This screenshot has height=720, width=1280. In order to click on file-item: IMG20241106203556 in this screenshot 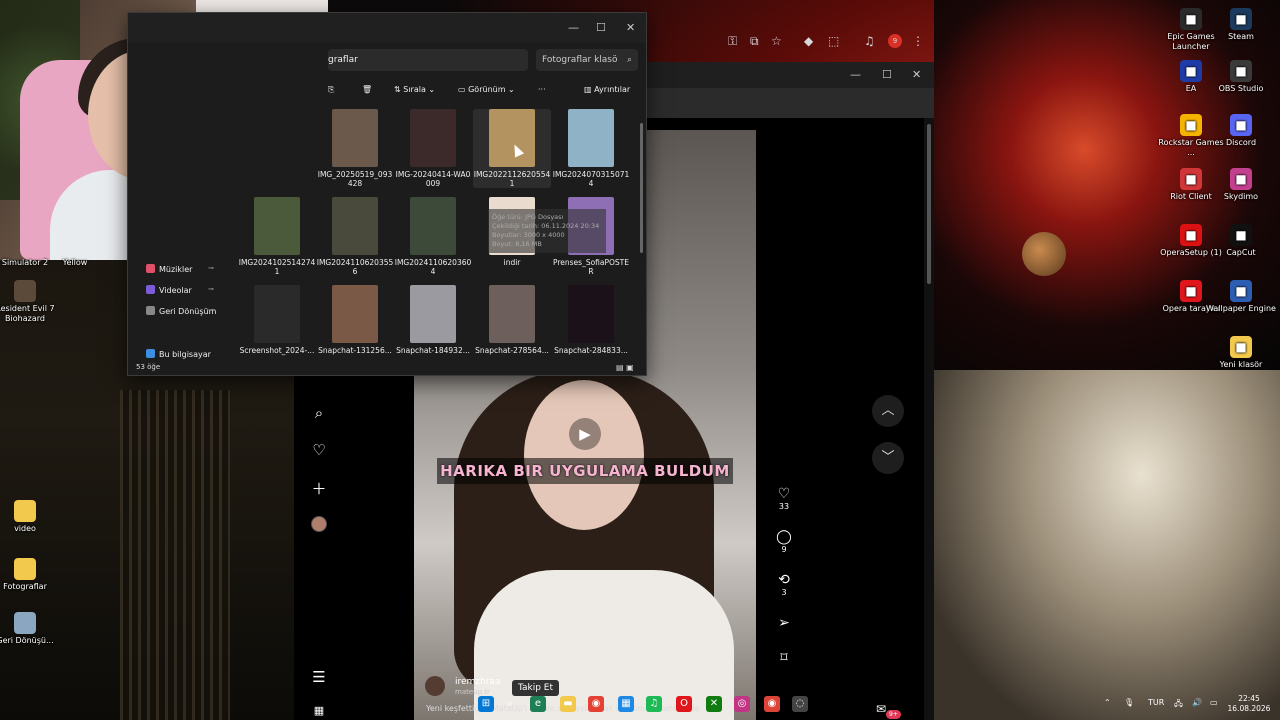, I will do `click(355, 236)`.